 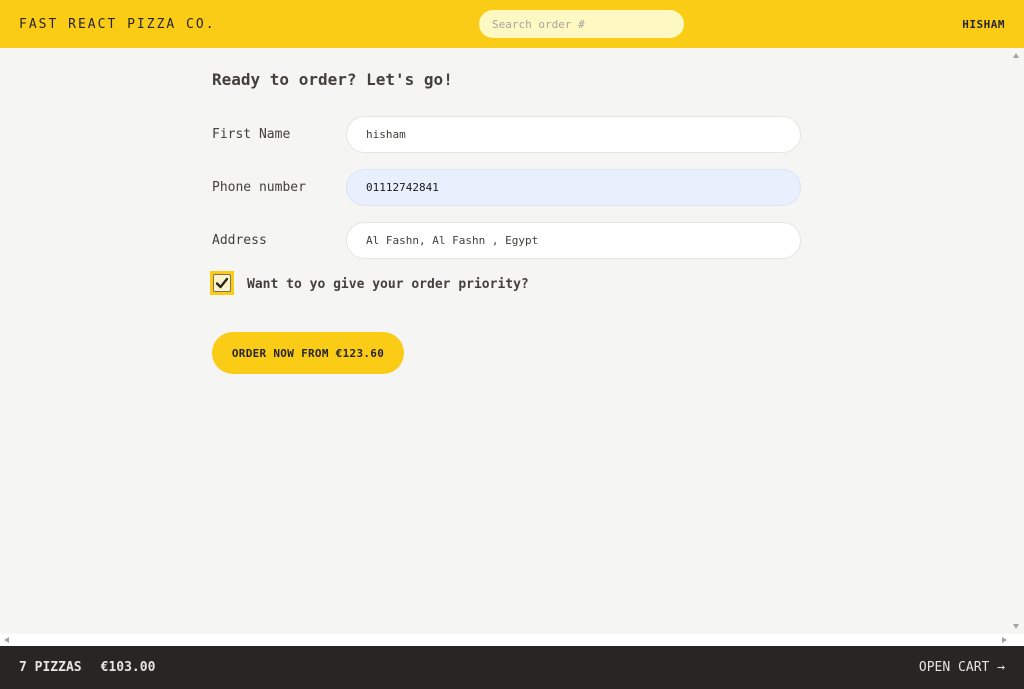 I want to click on cart-pizza-count: 7 pizzas, so click(x=50, y=667).